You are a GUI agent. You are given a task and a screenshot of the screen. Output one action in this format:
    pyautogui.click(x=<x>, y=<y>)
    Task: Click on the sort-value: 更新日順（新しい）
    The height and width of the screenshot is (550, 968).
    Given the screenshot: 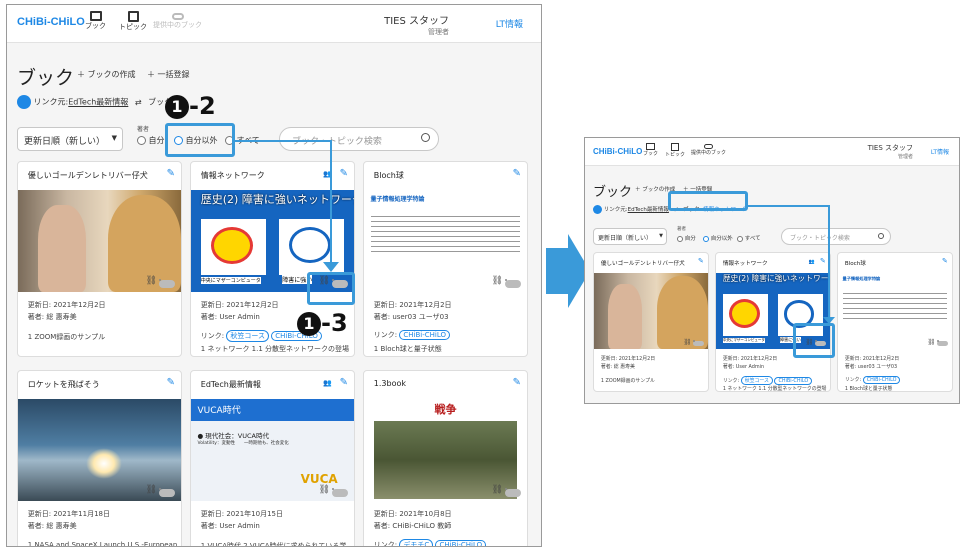 What is the action you would take?
    pyautogui.click(x=65, y=142)
    